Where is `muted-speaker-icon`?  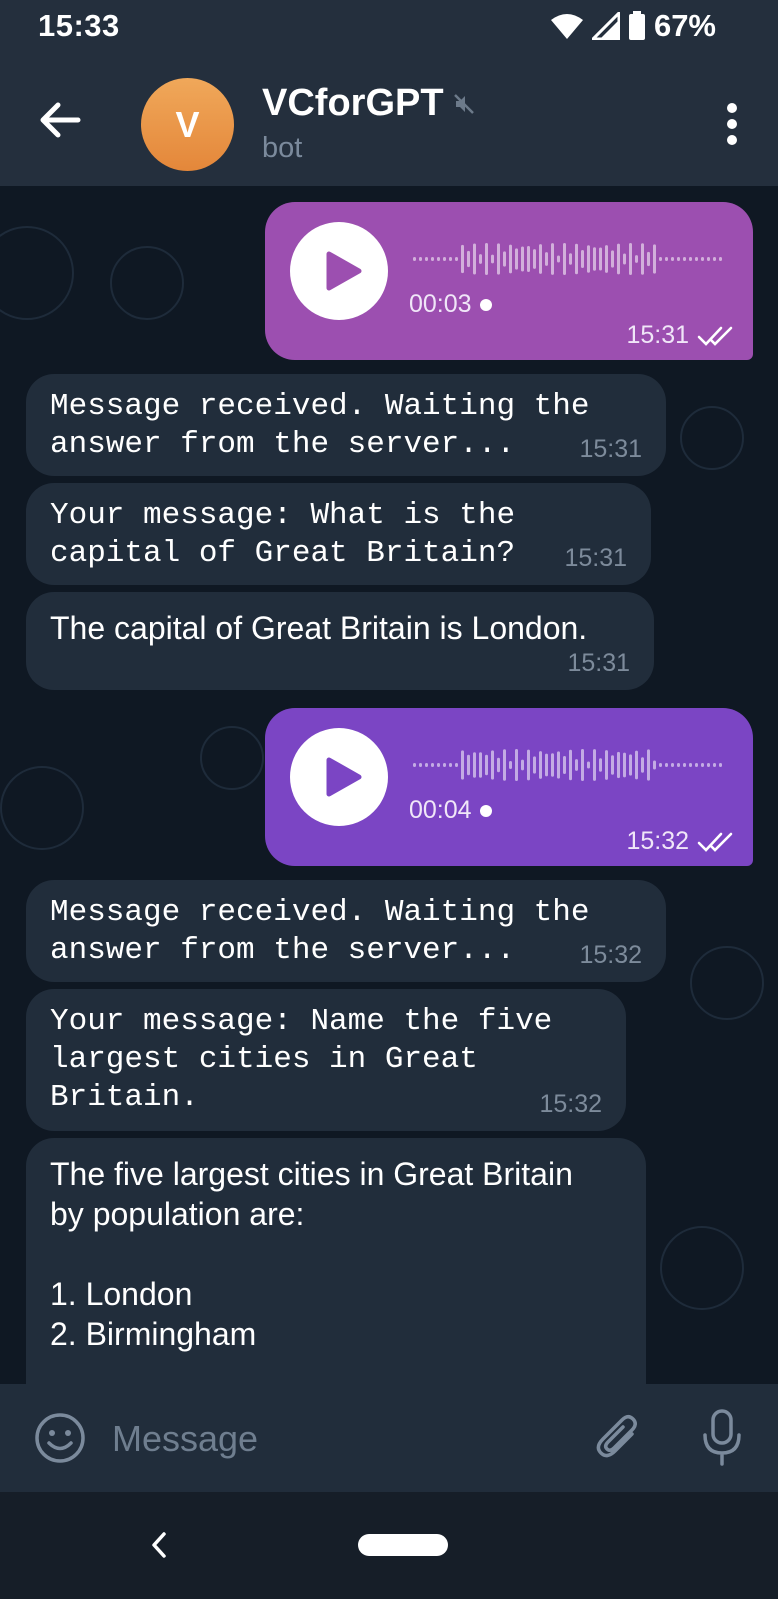 muted-speaker-icon is located at coordinates (463, 103).